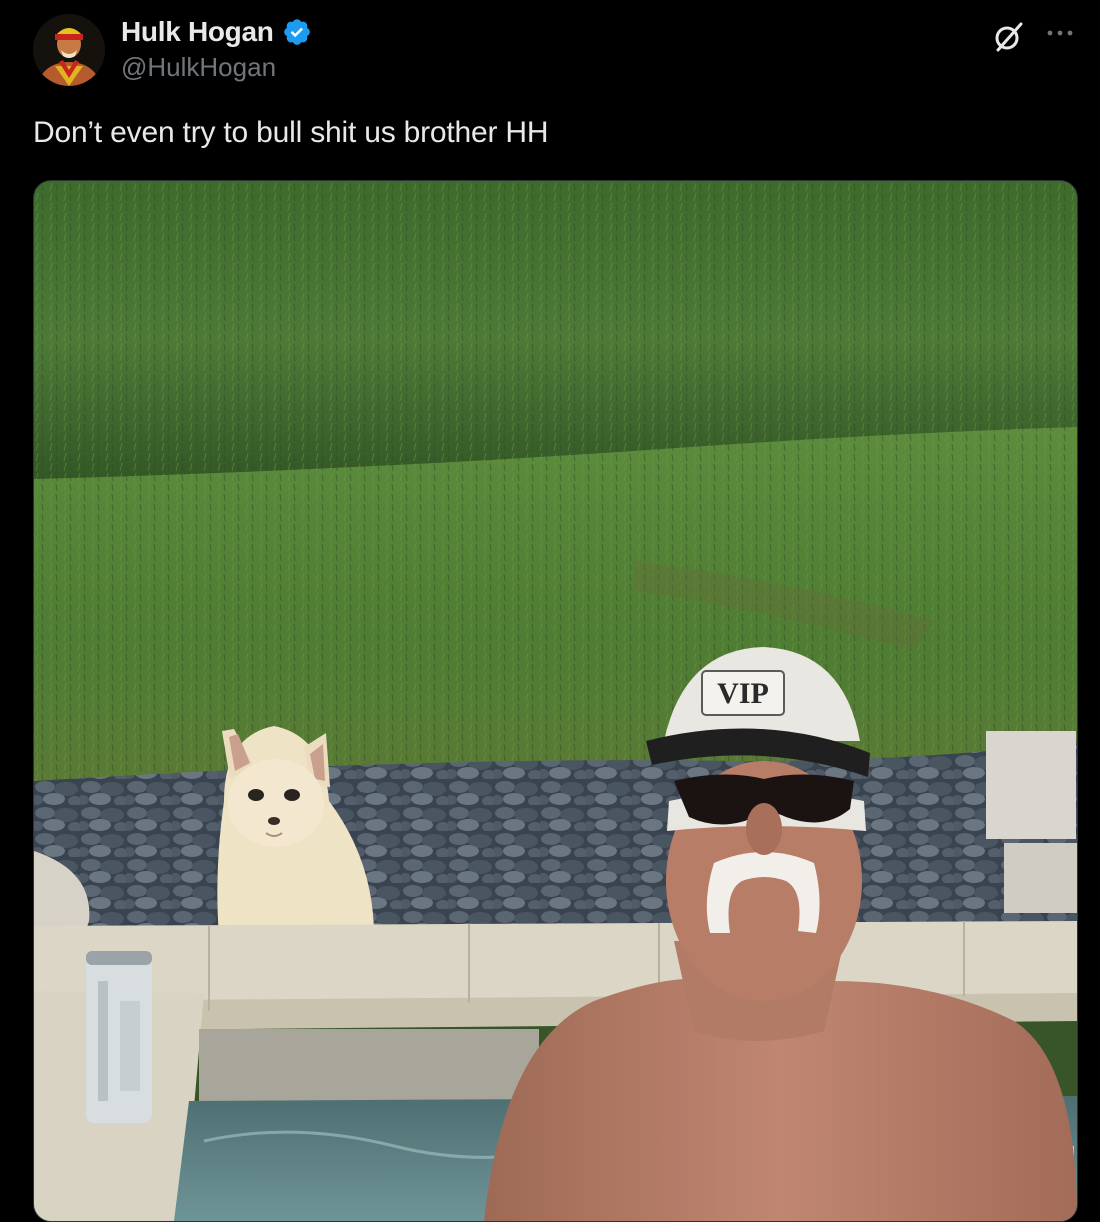 This screenshot has width=1100, height=1222. I want to click on avatar-image, so click(69, 50).